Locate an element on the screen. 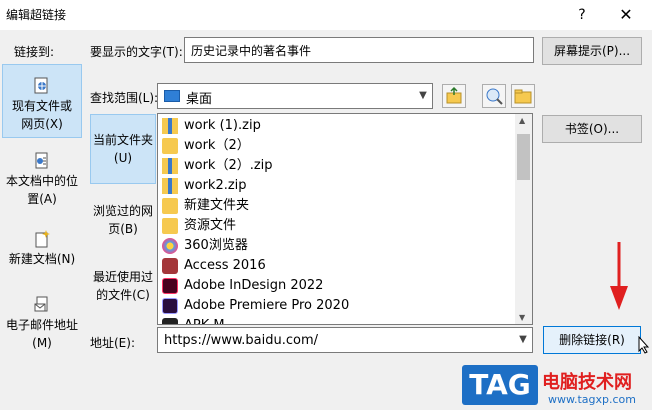 This screenshot has width=652, height=410. address-value: https://www.baidu.com/ is located at coordinates (241, 340).